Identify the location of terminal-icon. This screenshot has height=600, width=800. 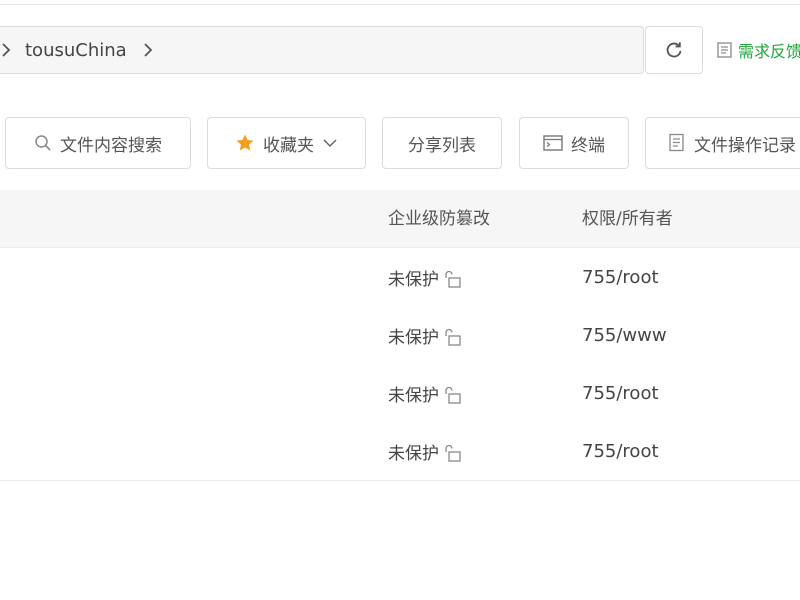
(553, 143).